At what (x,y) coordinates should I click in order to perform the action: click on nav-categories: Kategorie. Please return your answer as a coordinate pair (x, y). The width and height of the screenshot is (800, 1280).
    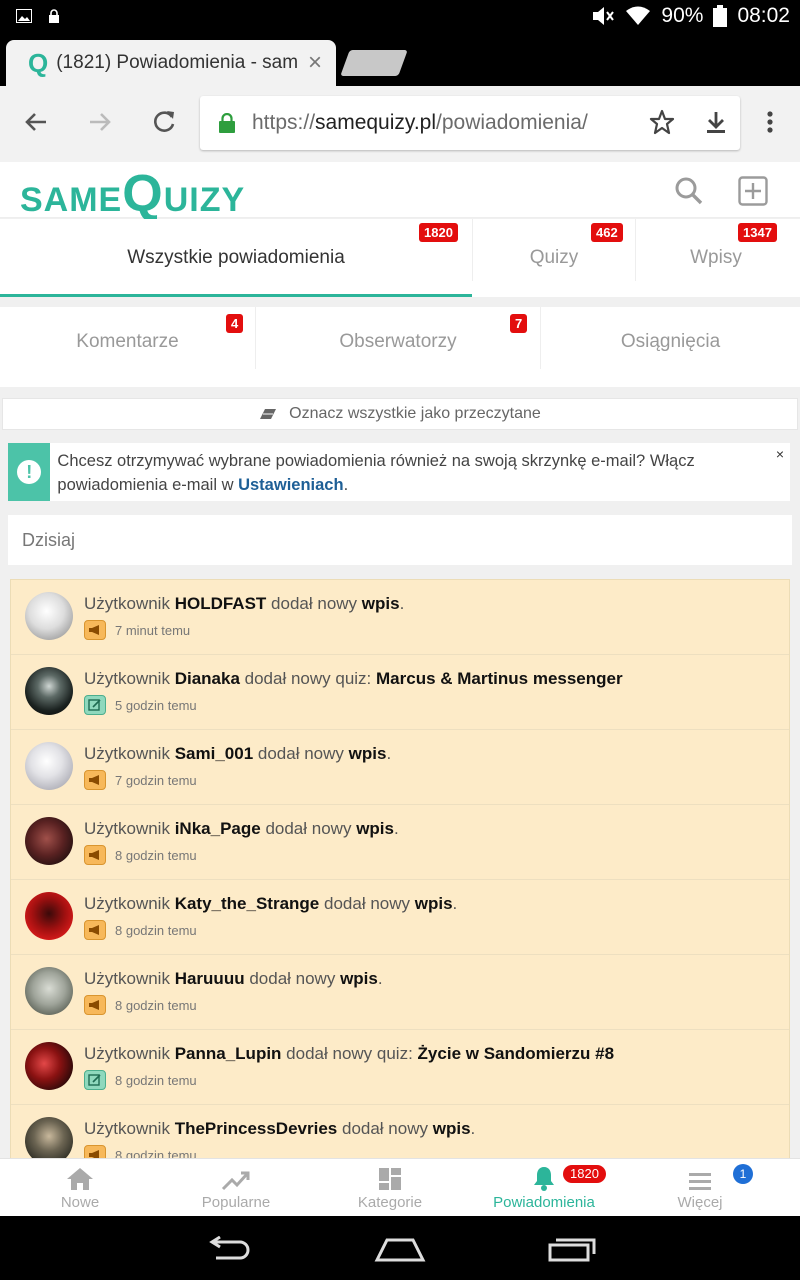
    Looking at the image, I should click on (390, 1188).